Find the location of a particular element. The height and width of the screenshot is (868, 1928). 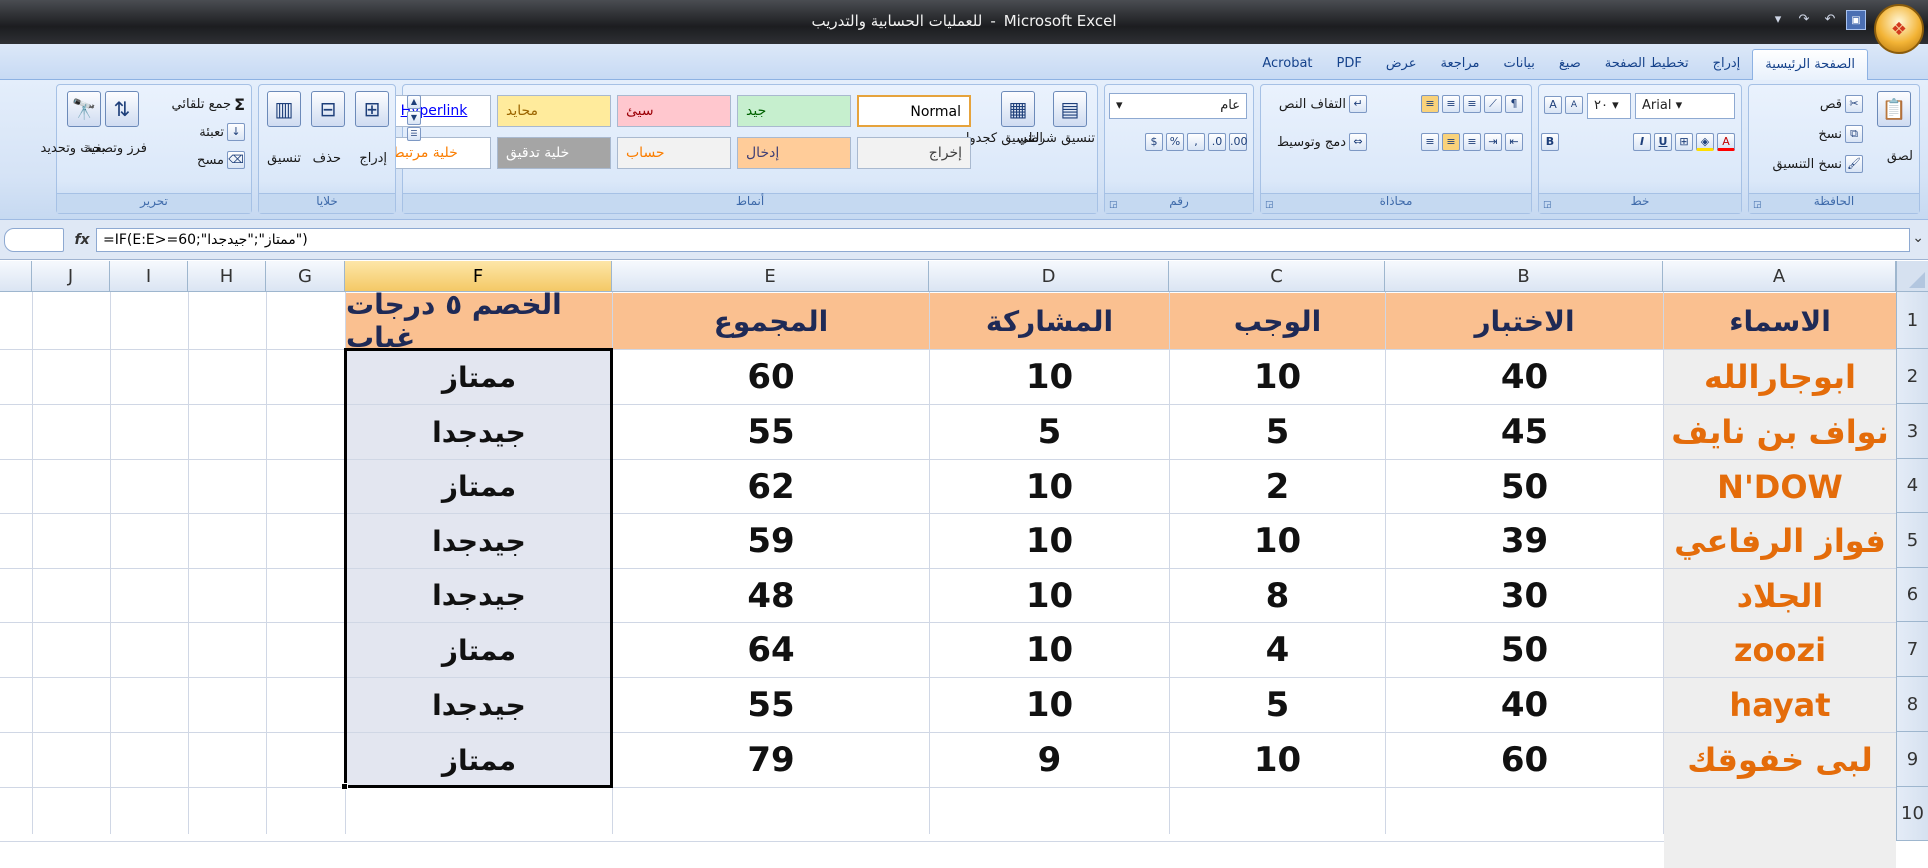

column-header-A: A is located at coordinates (1779, 276).